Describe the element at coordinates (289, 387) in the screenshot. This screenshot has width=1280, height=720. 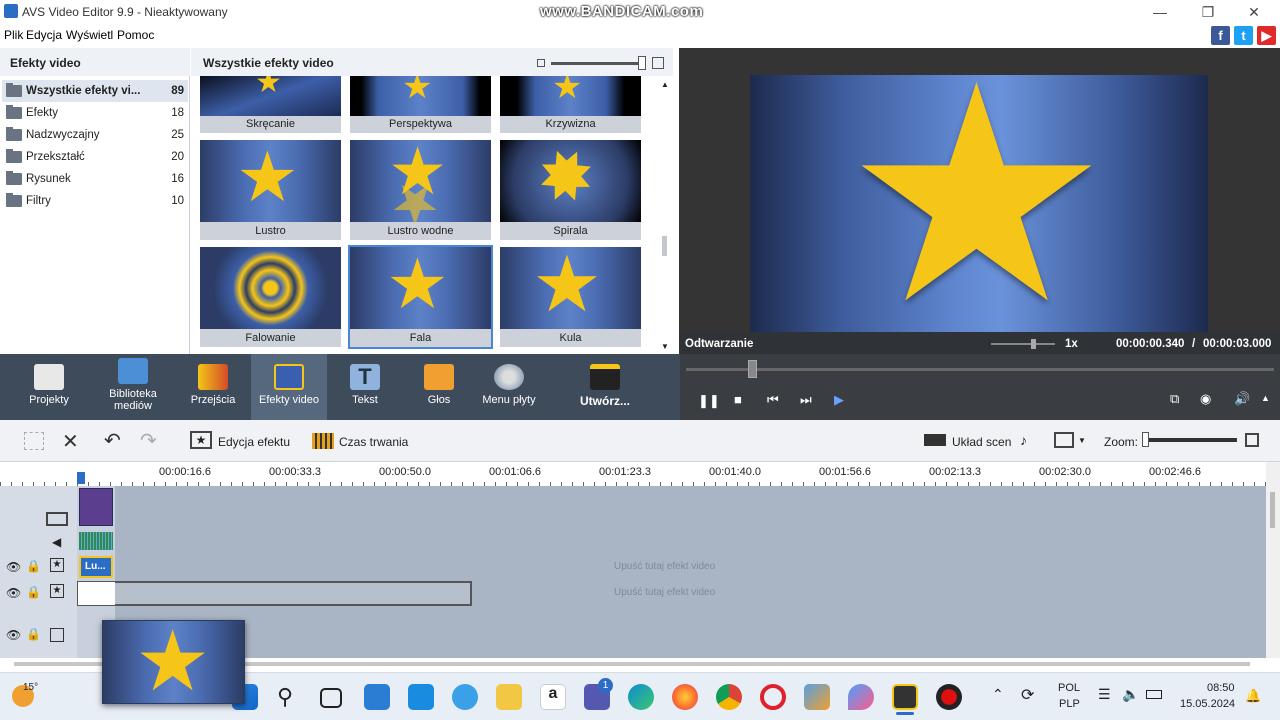
I see `video-effects-button: Efekty video` at that location.